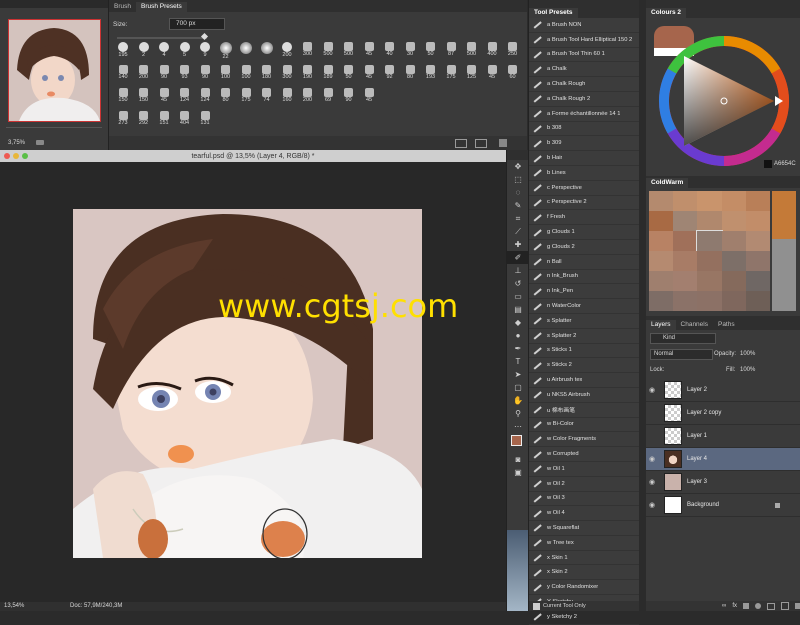  I want to click on group-icon, so click(771, 606).